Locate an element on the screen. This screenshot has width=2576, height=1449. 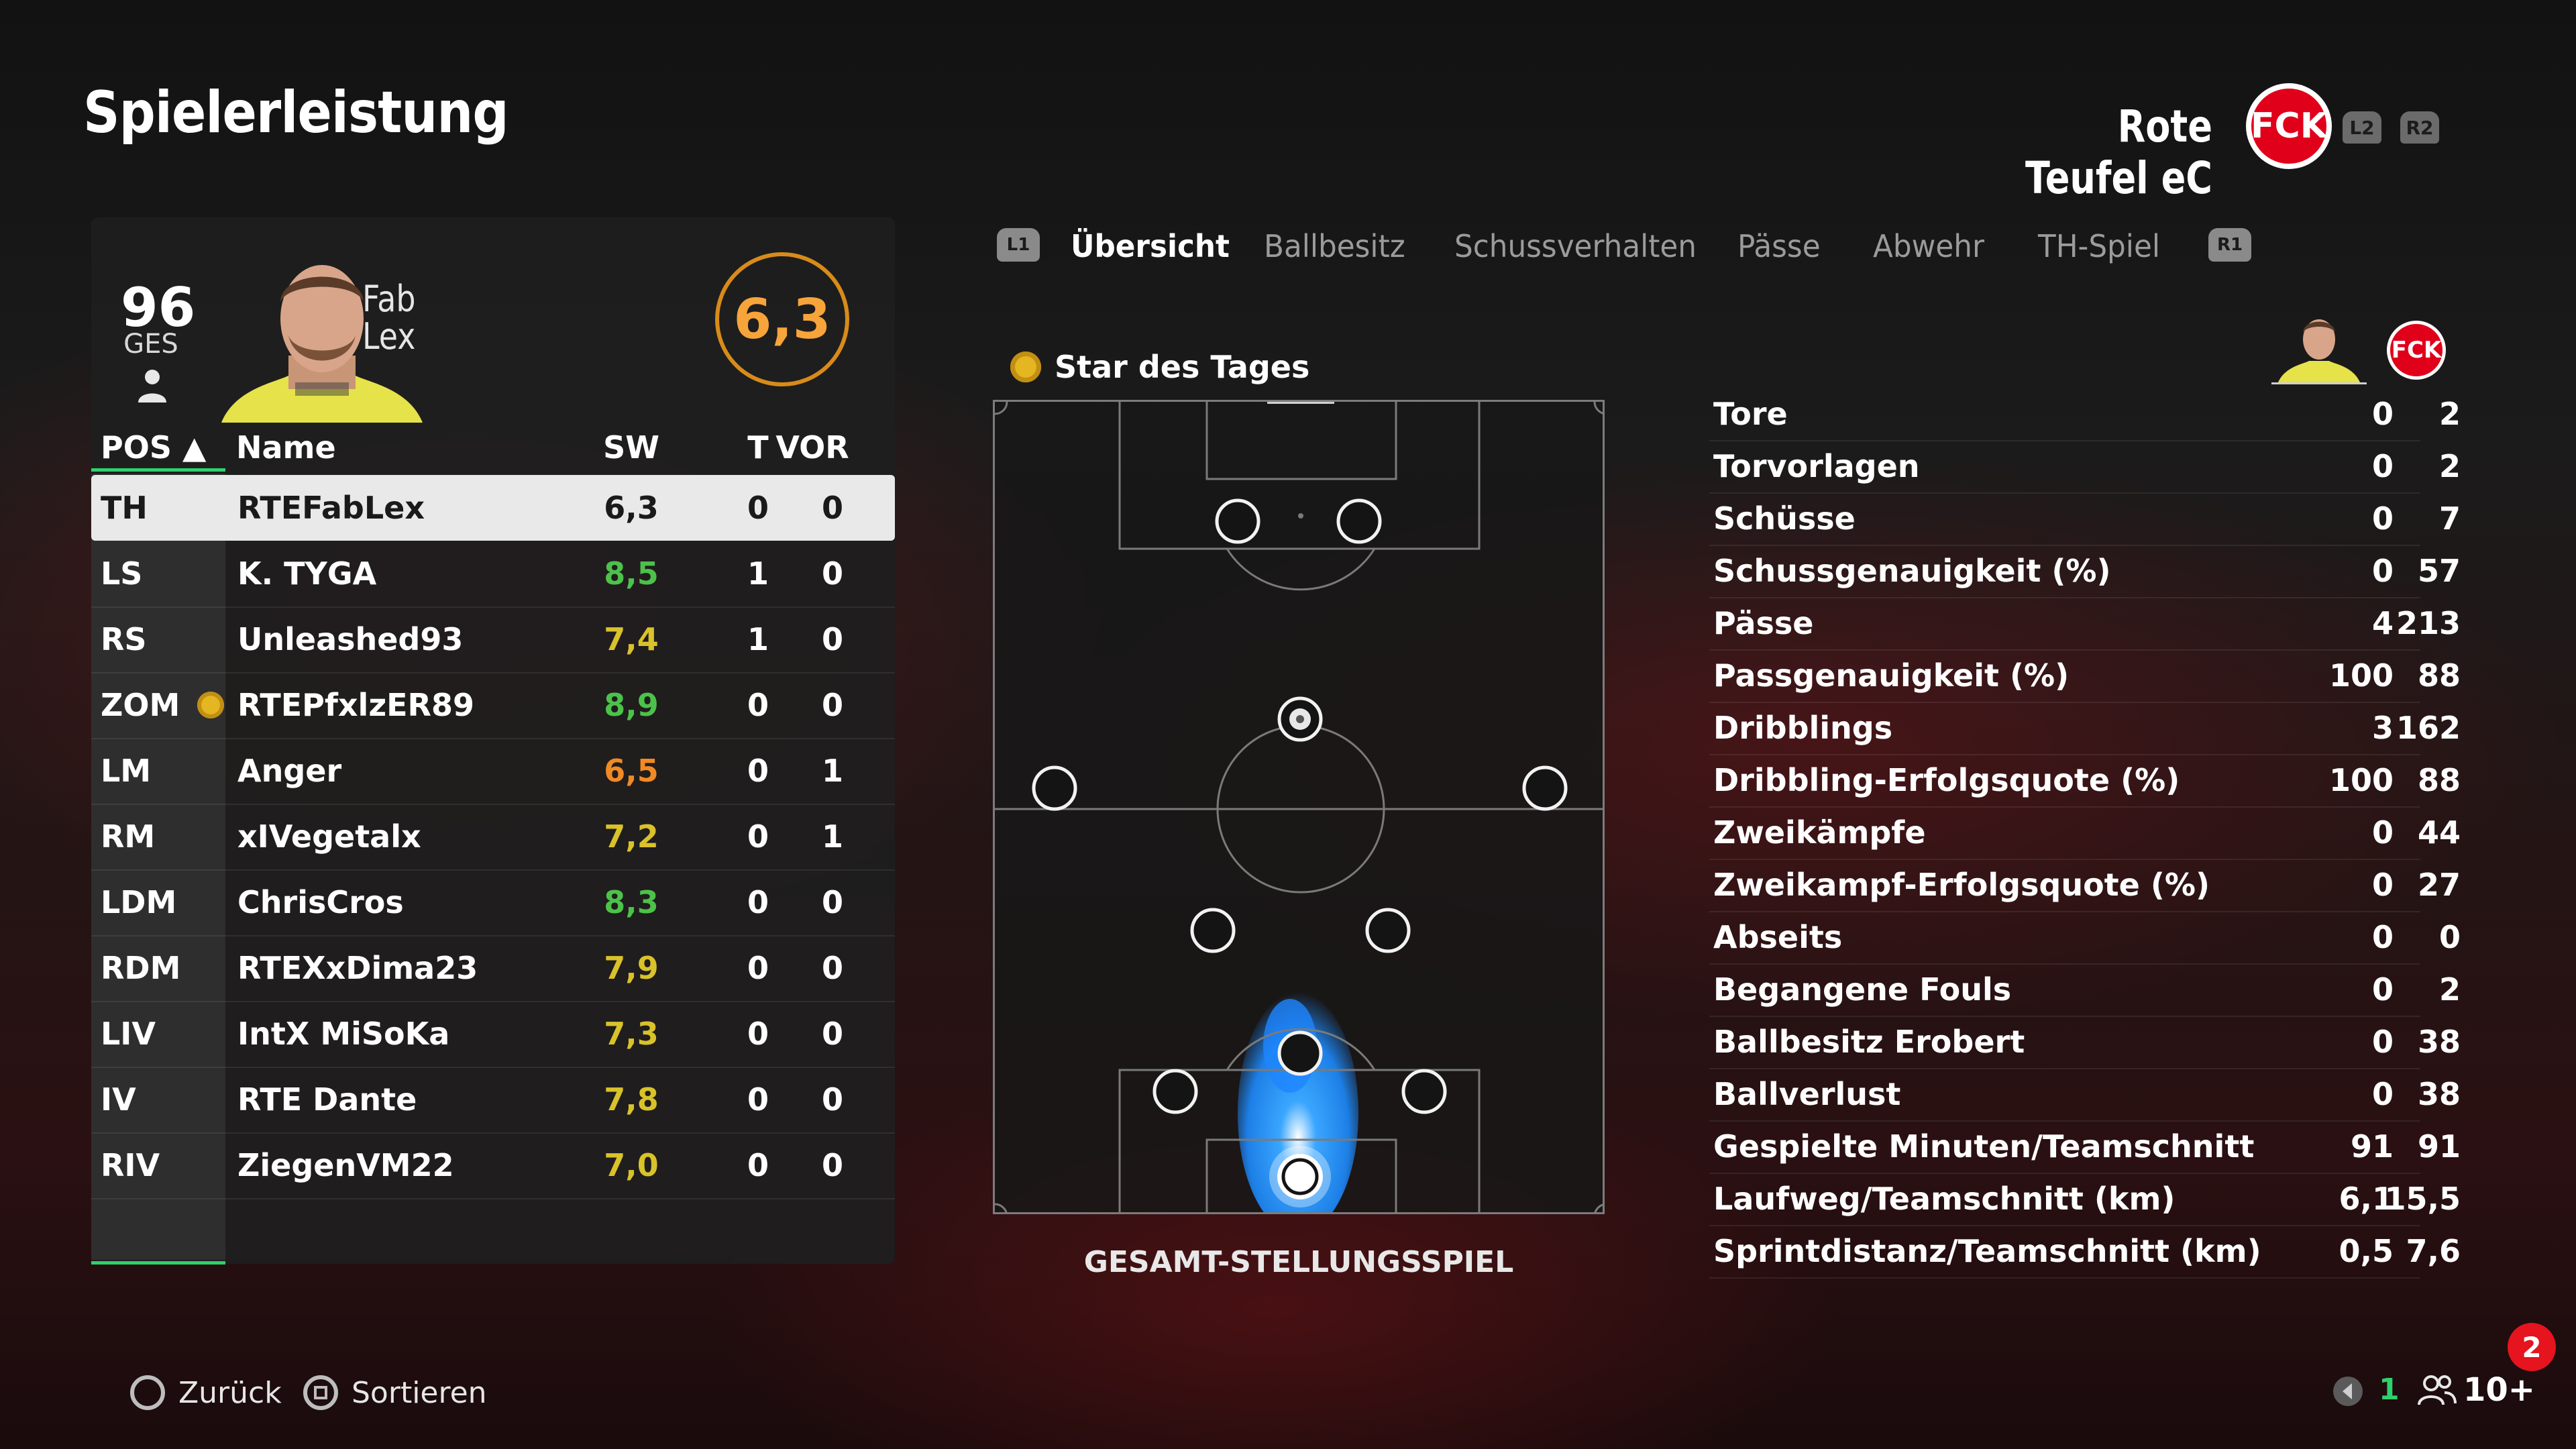
stat-label: Laufweg/Teamschnitt (km) is located at coordinates (1944, 1199).